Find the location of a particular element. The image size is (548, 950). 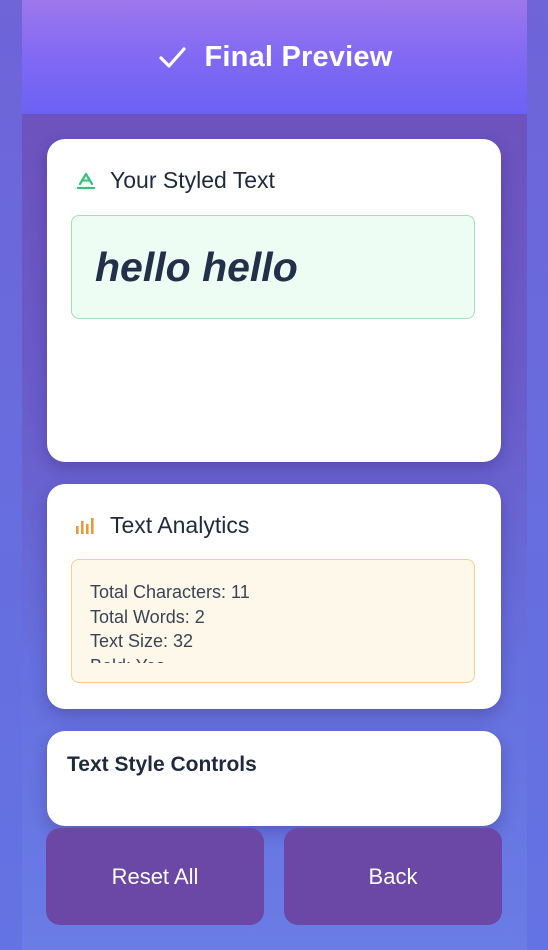

text-style-controls-heading: Text Style Controls is located at coordinates (162, 764).